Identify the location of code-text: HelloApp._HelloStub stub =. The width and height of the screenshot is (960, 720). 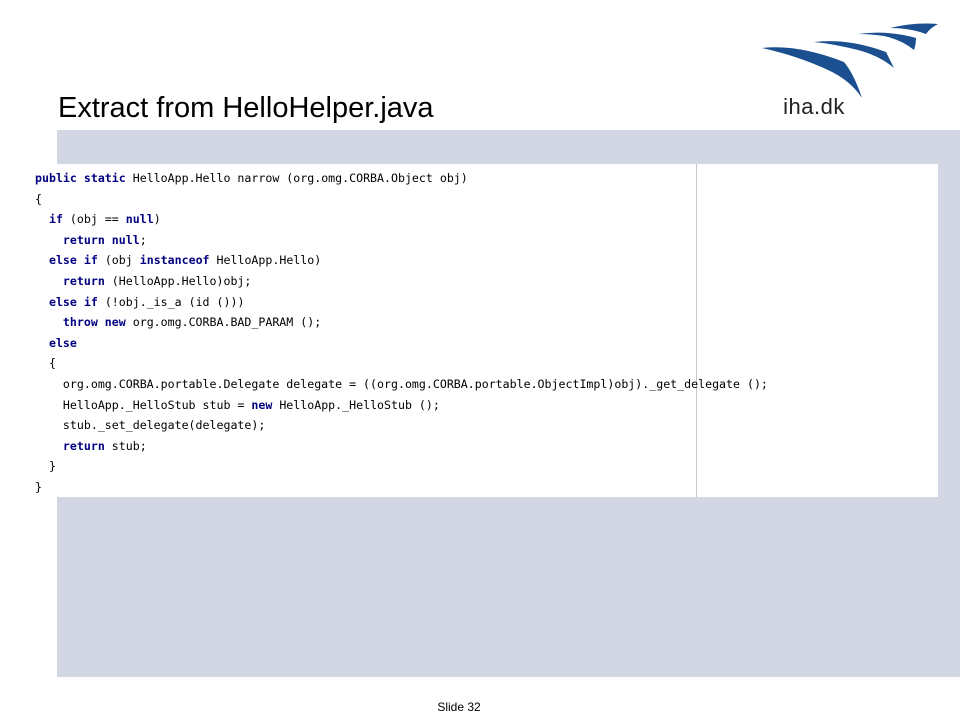
(143, 404).